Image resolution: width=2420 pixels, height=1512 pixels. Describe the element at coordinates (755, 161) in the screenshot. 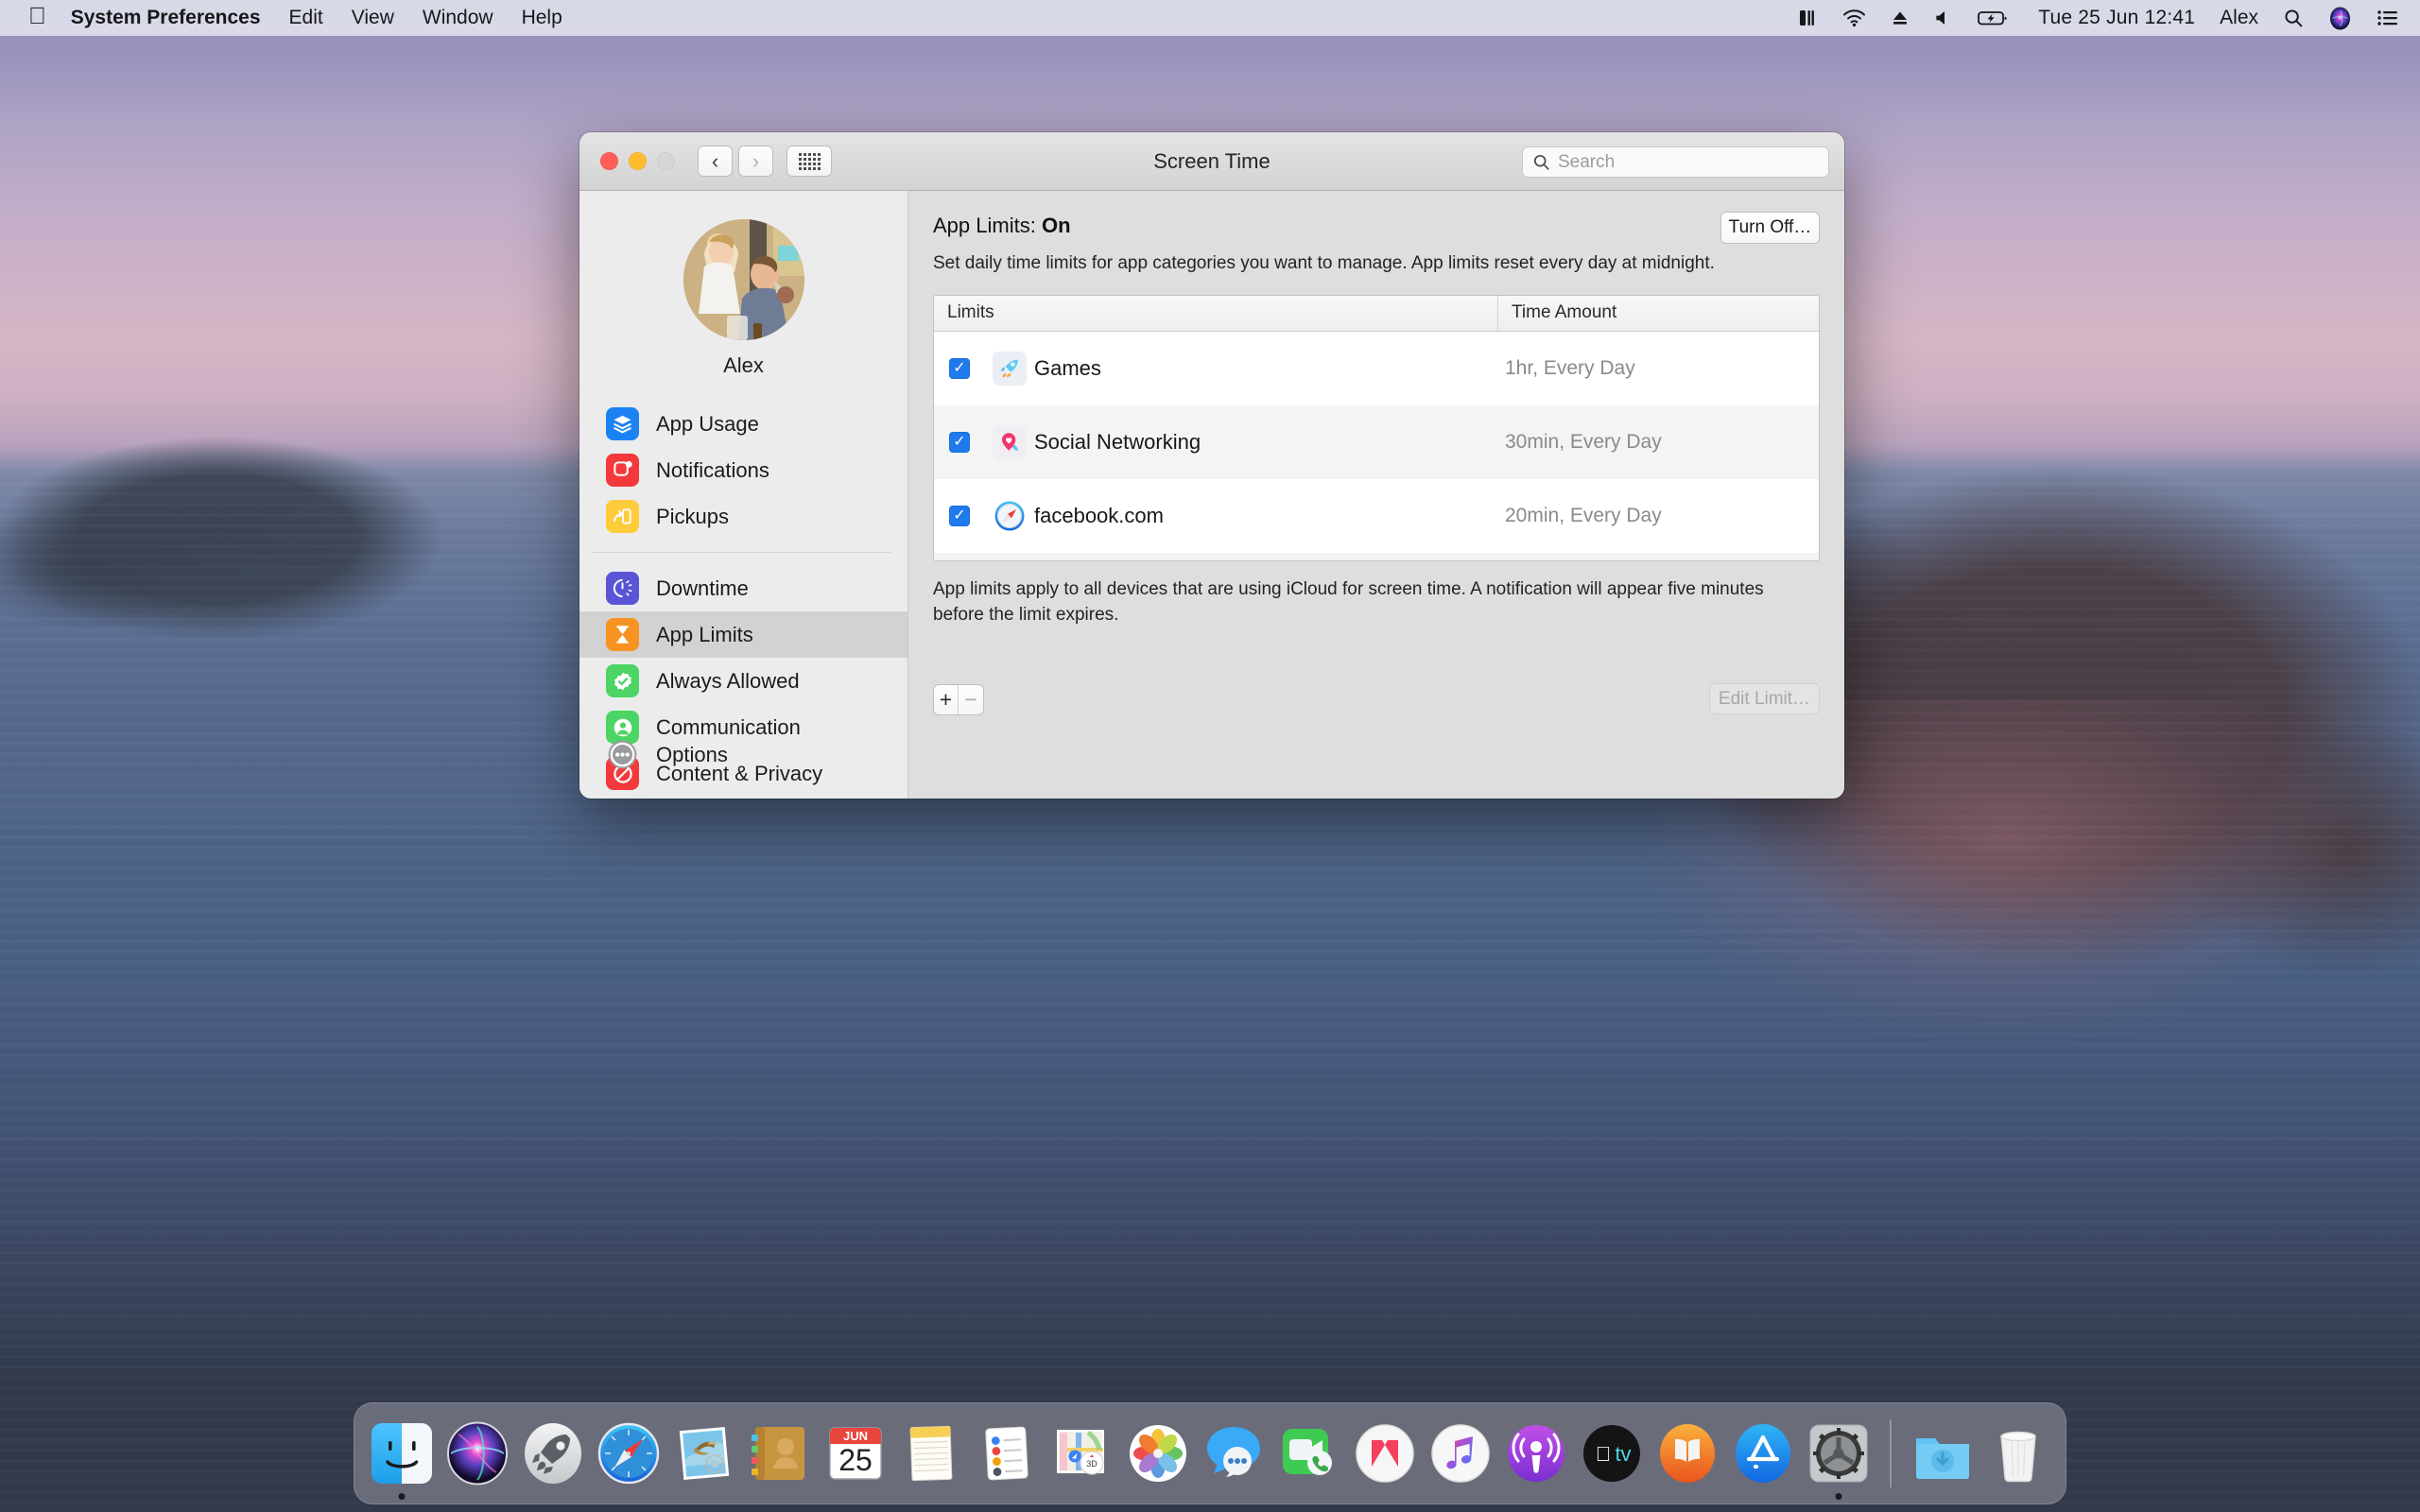

I see `forward-button: ›` at that location.